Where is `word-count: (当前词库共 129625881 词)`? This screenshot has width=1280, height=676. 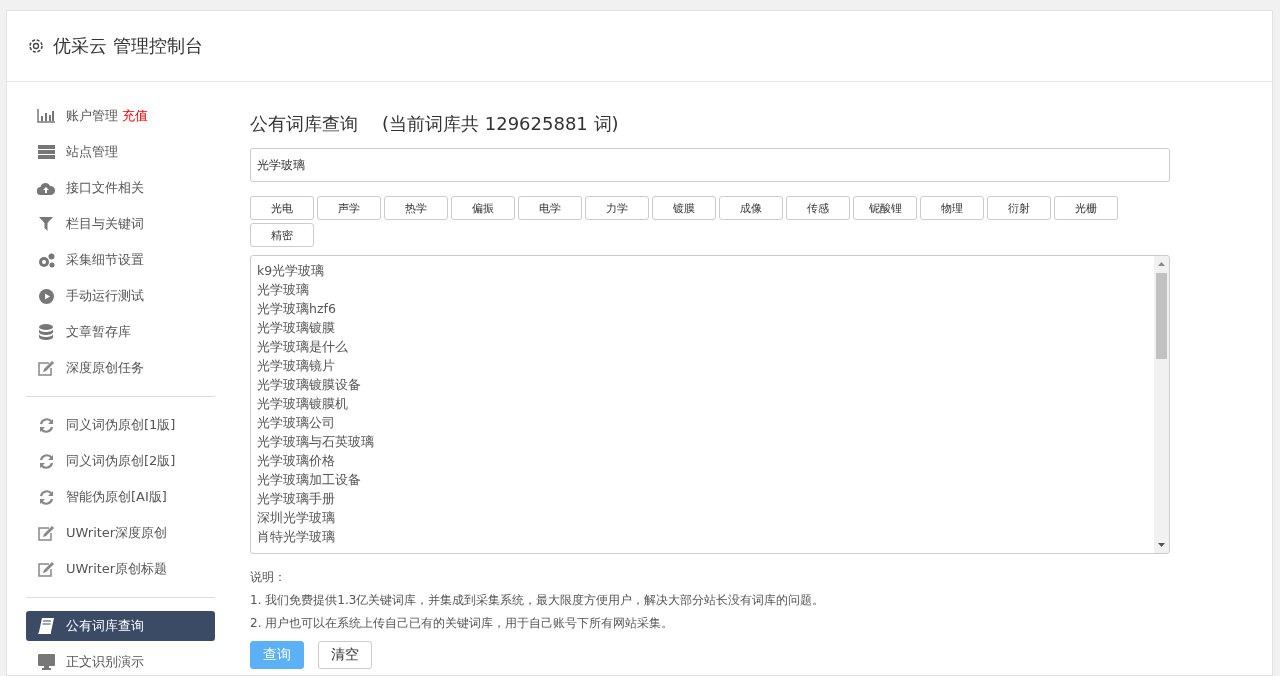 word-count: (当前词库共 129625881 词) is located at coordinates (500, 124).